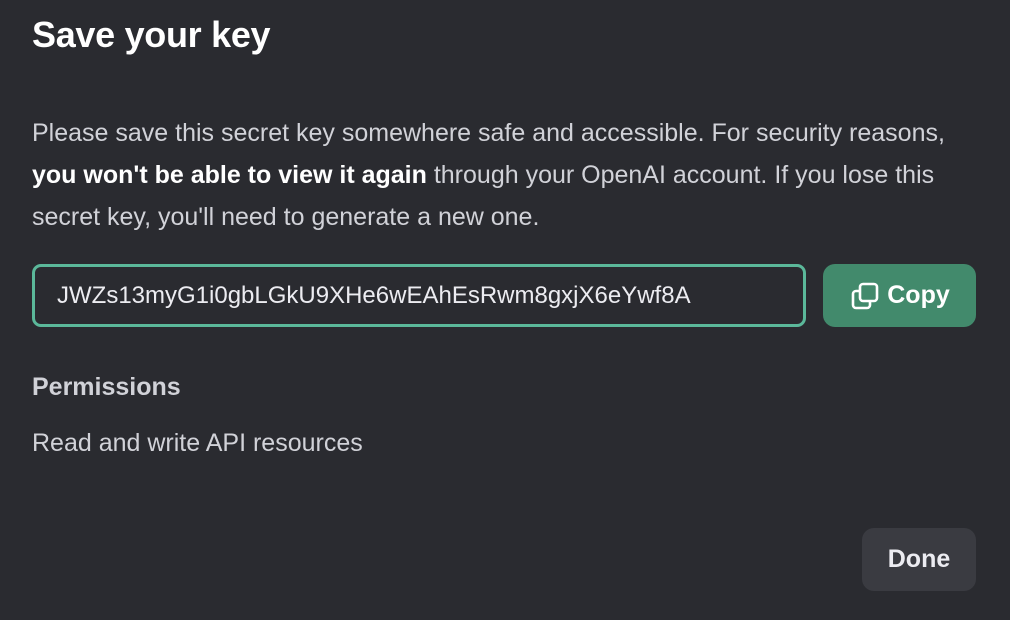  I want to click on copy-button: Copy, so click(899, 295).